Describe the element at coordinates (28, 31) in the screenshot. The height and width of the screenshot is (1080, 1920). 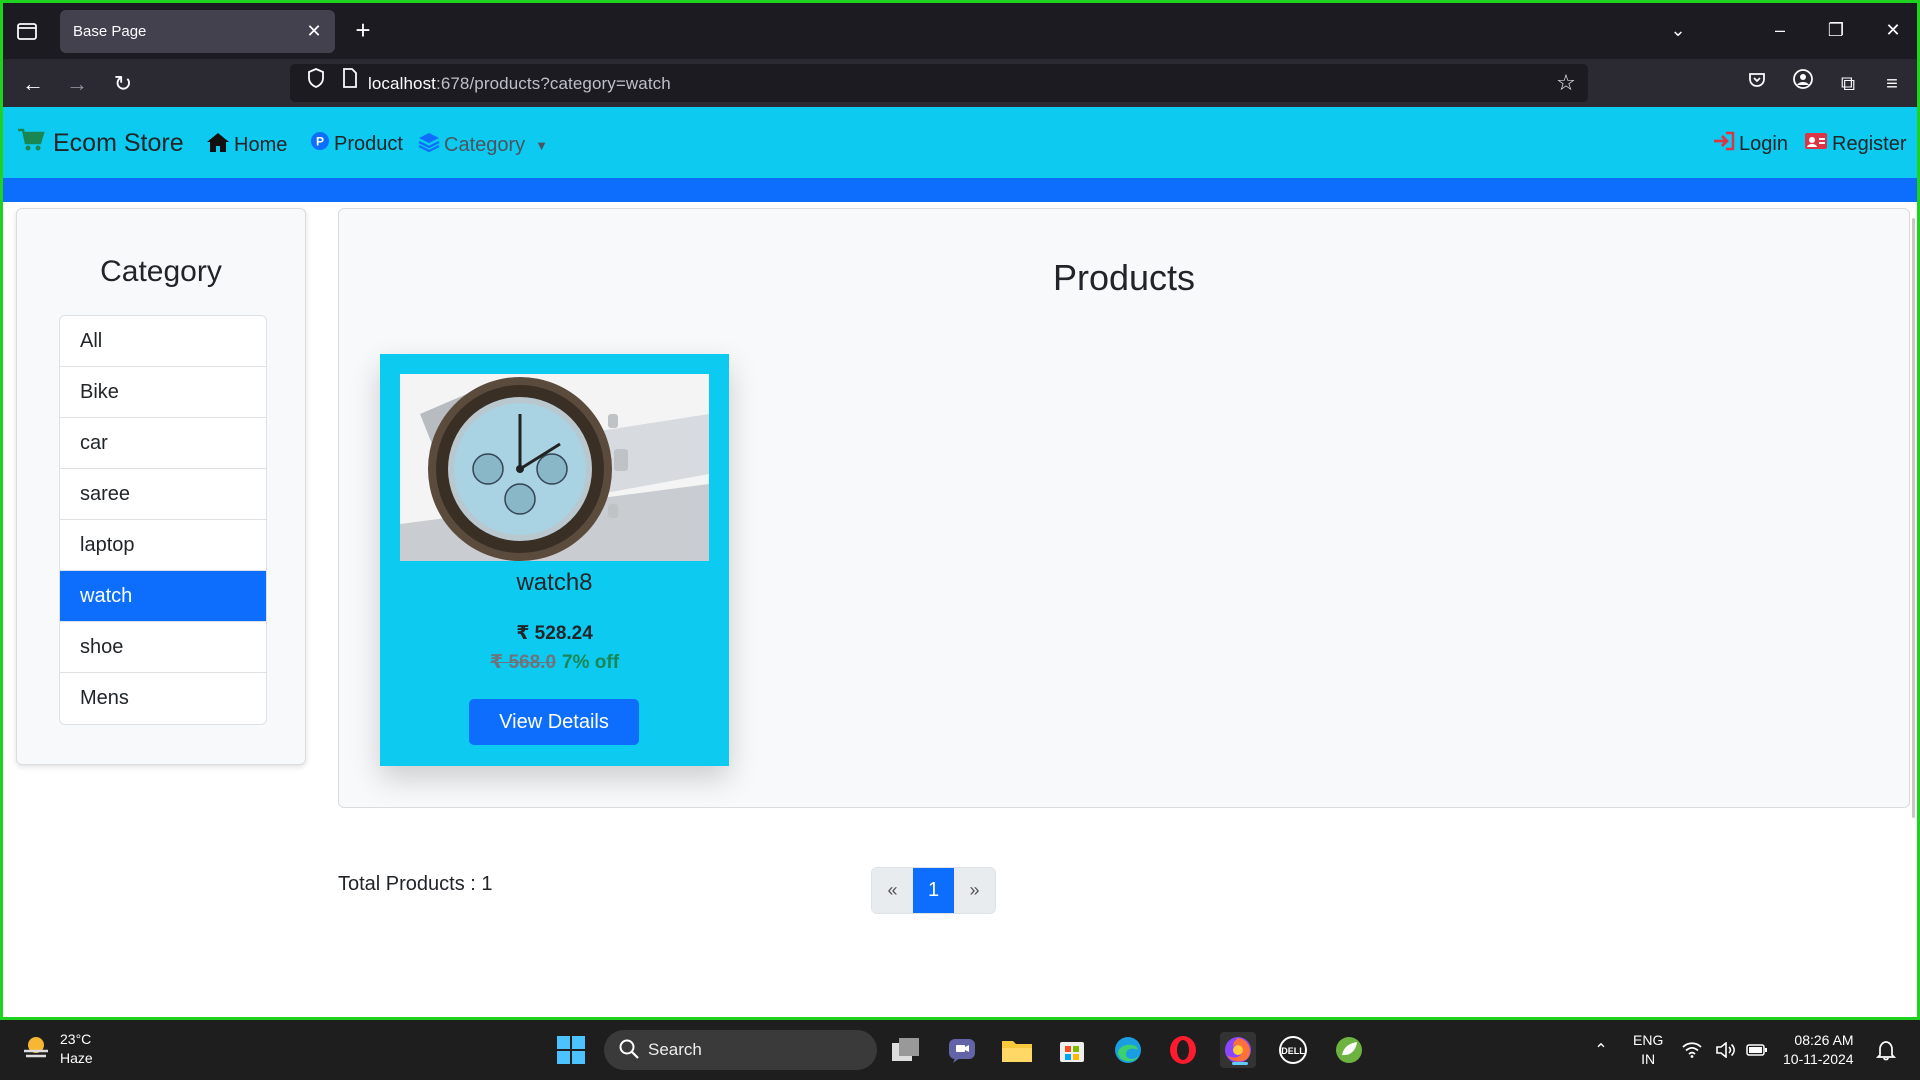
I see `tab-list-icon` at that location.